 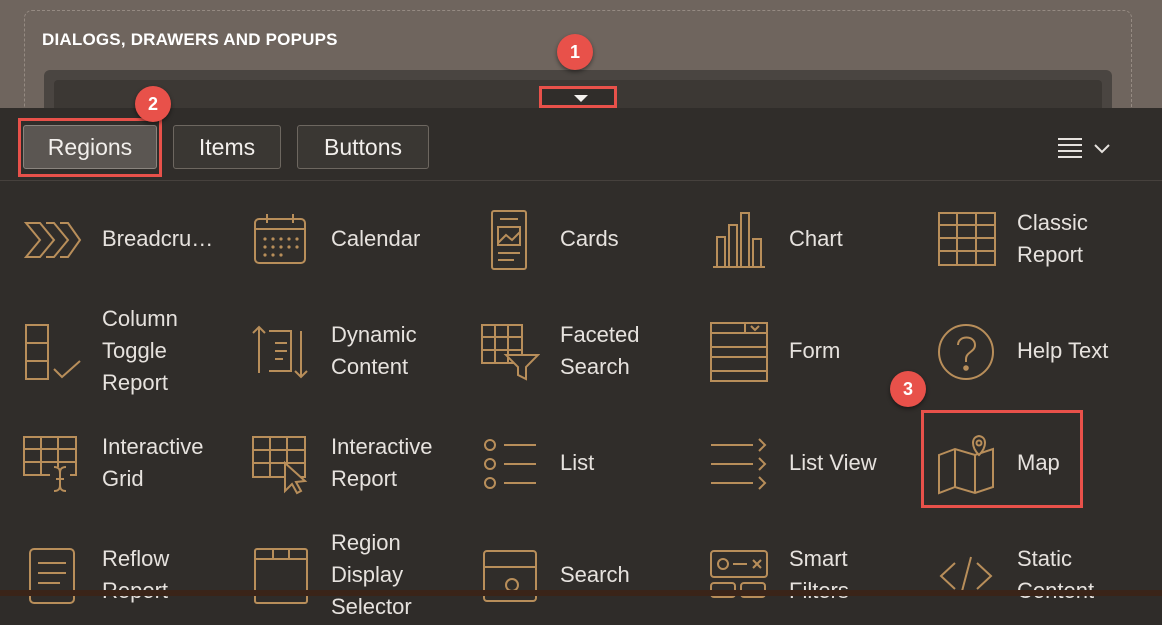 What do you see at coordinates (1055, 574) in the screenshot?
I see `gallery-item-label: Static Content` at bounding box center [1055, 574].